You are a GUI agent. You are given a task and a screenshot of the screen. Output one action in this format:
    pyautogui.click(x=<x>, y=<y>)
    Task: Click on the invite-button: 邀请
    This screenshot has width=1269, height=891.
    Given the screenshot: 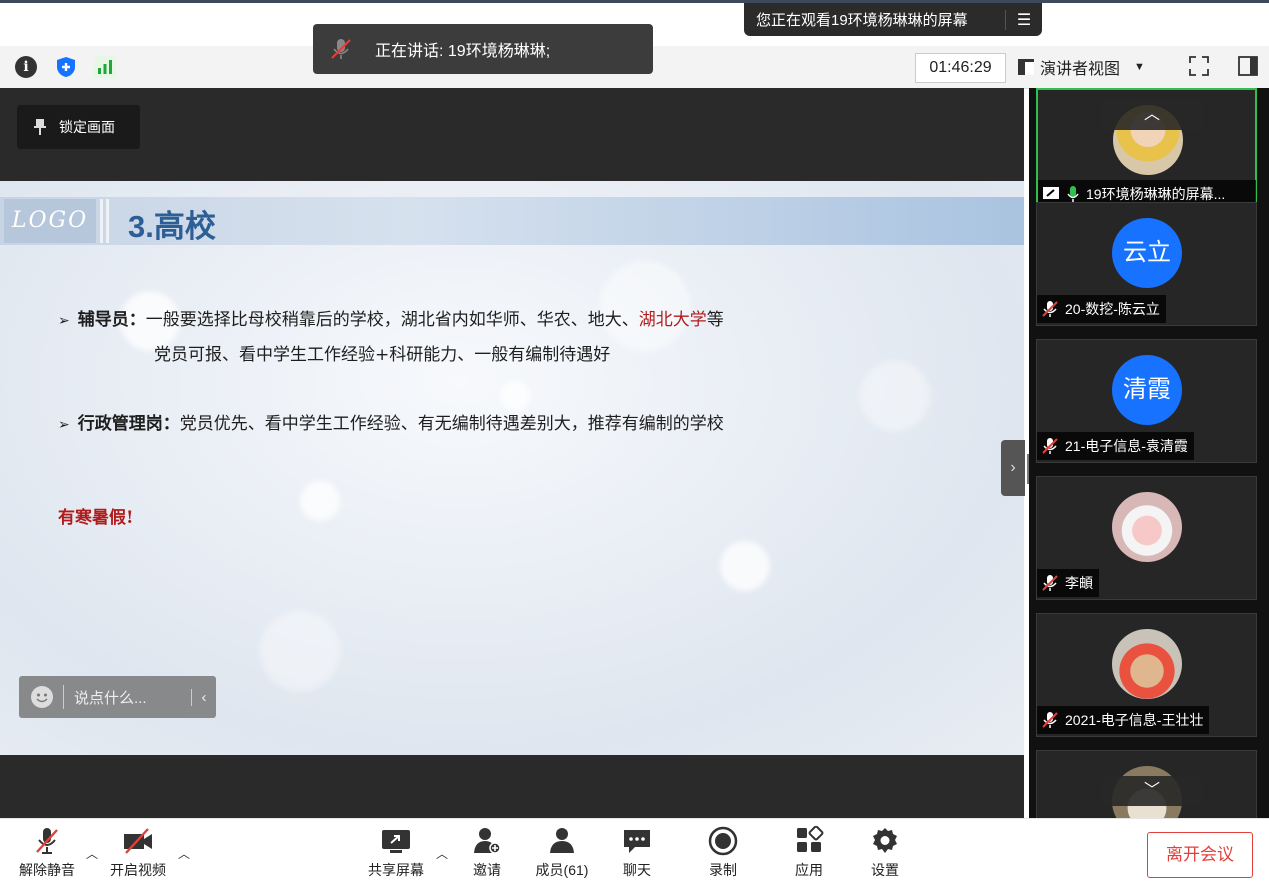 What is the action you would take?
    pyautogui.click(x=487, y=853)
    